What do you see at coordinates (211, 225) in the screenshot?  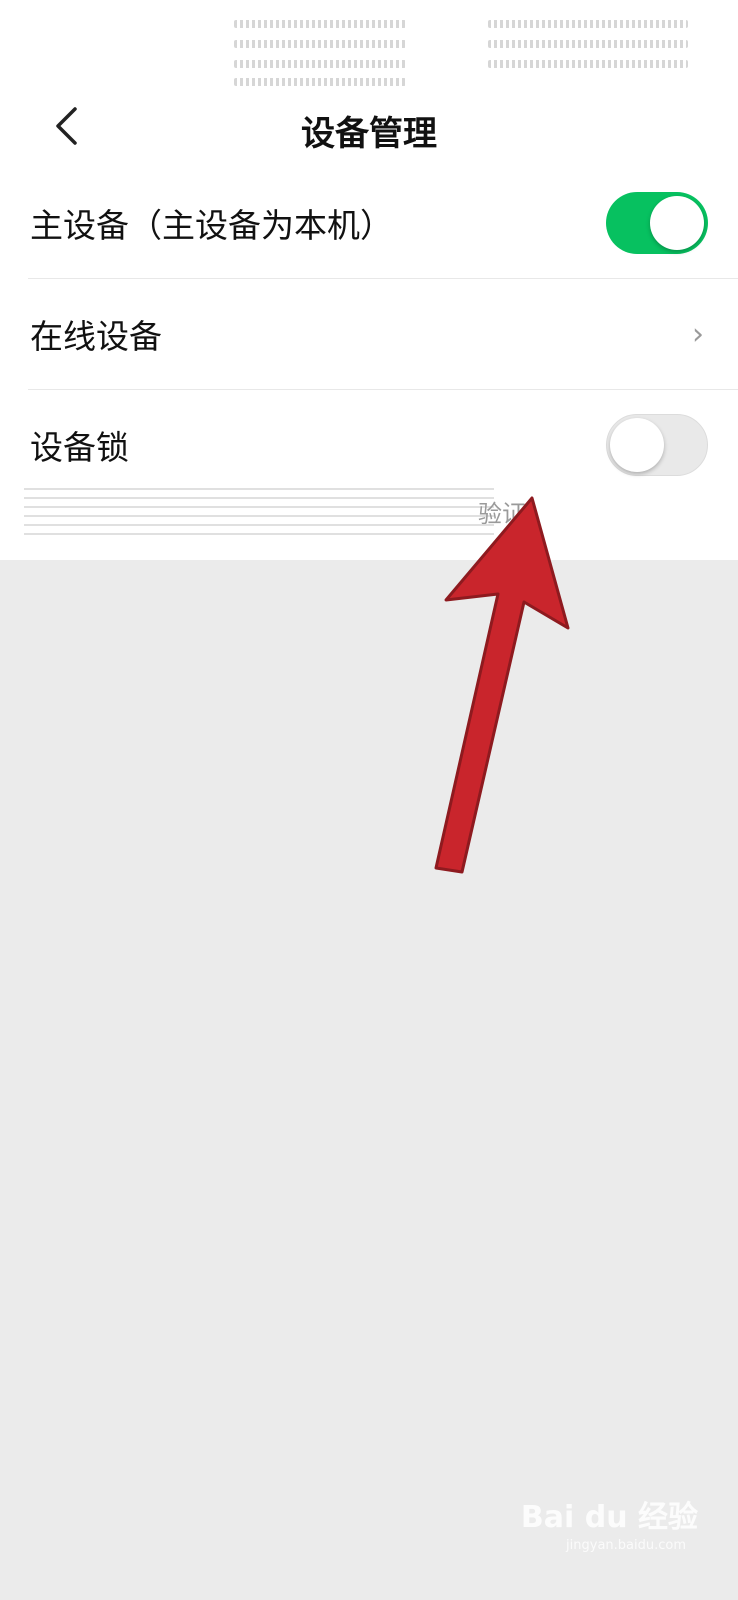 I see `primary-device-label: 主设备（主设备为本机）` at bounding box center [211, 225].